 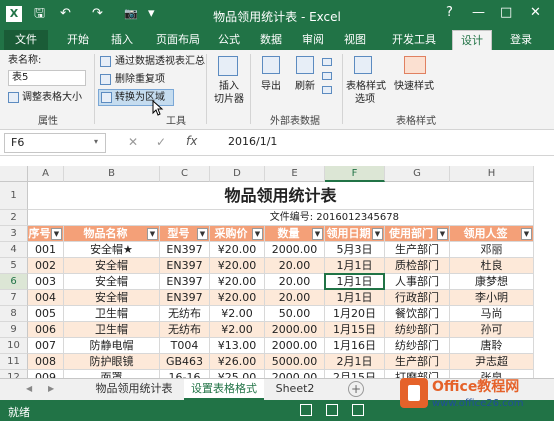 What do you see at coordinates (356, 389) in the screenshot?
I see `add-sheet-icon: +` at bounding box center [356, 389].